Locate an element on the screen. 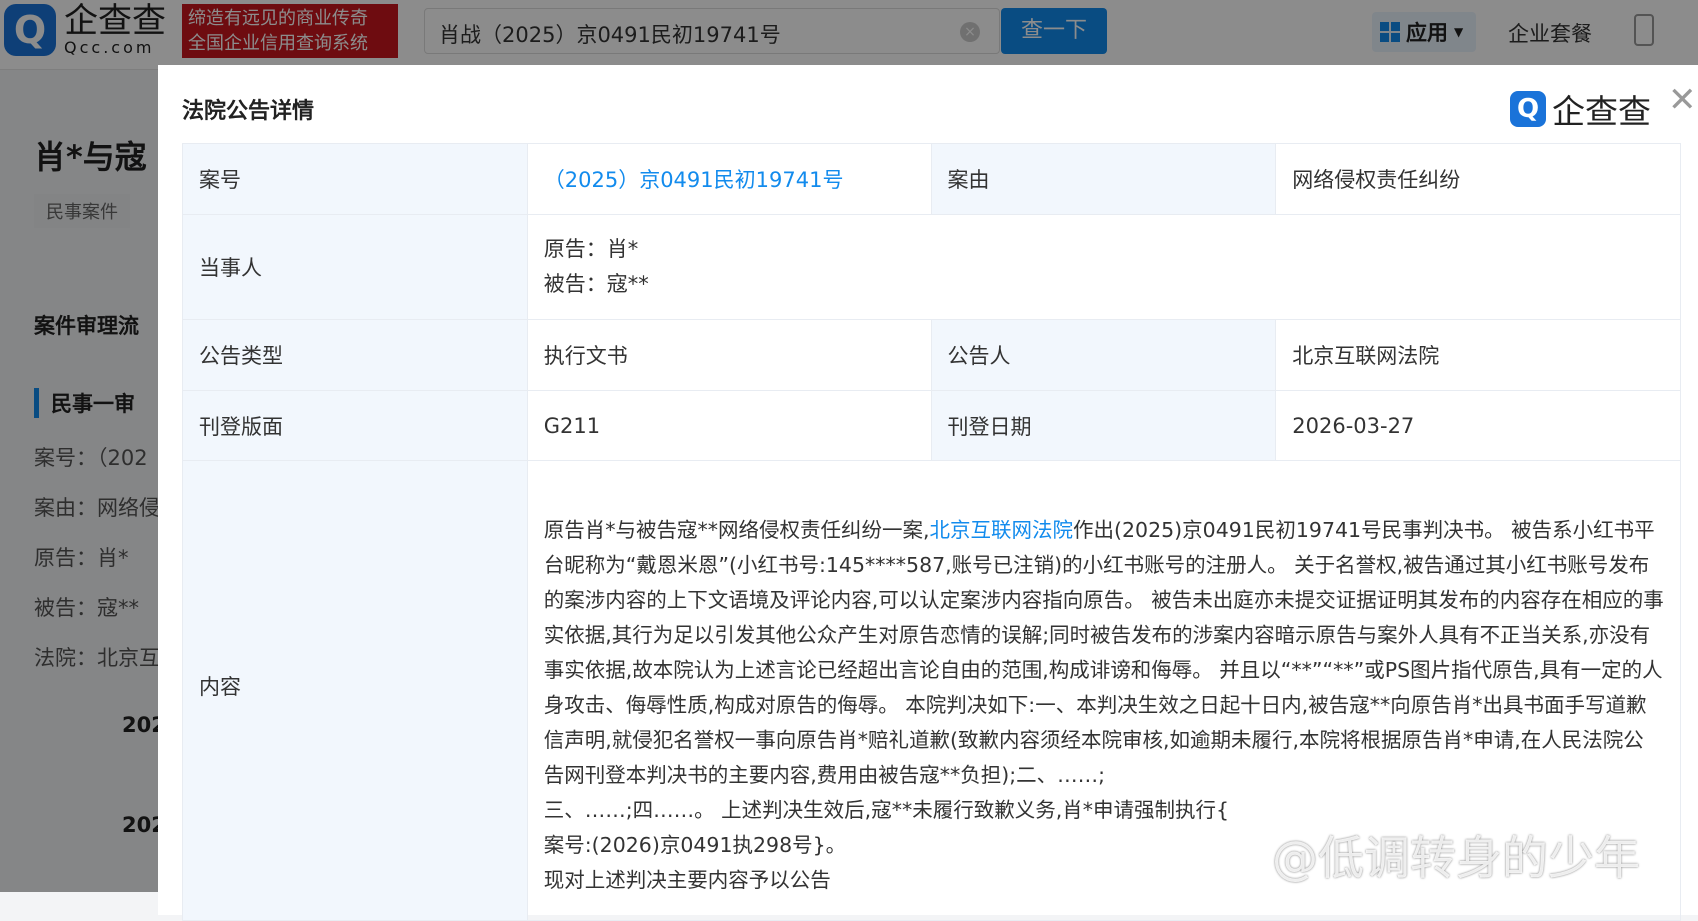  notice-type-value: 执行文书 is located at coordinates (729, 355).